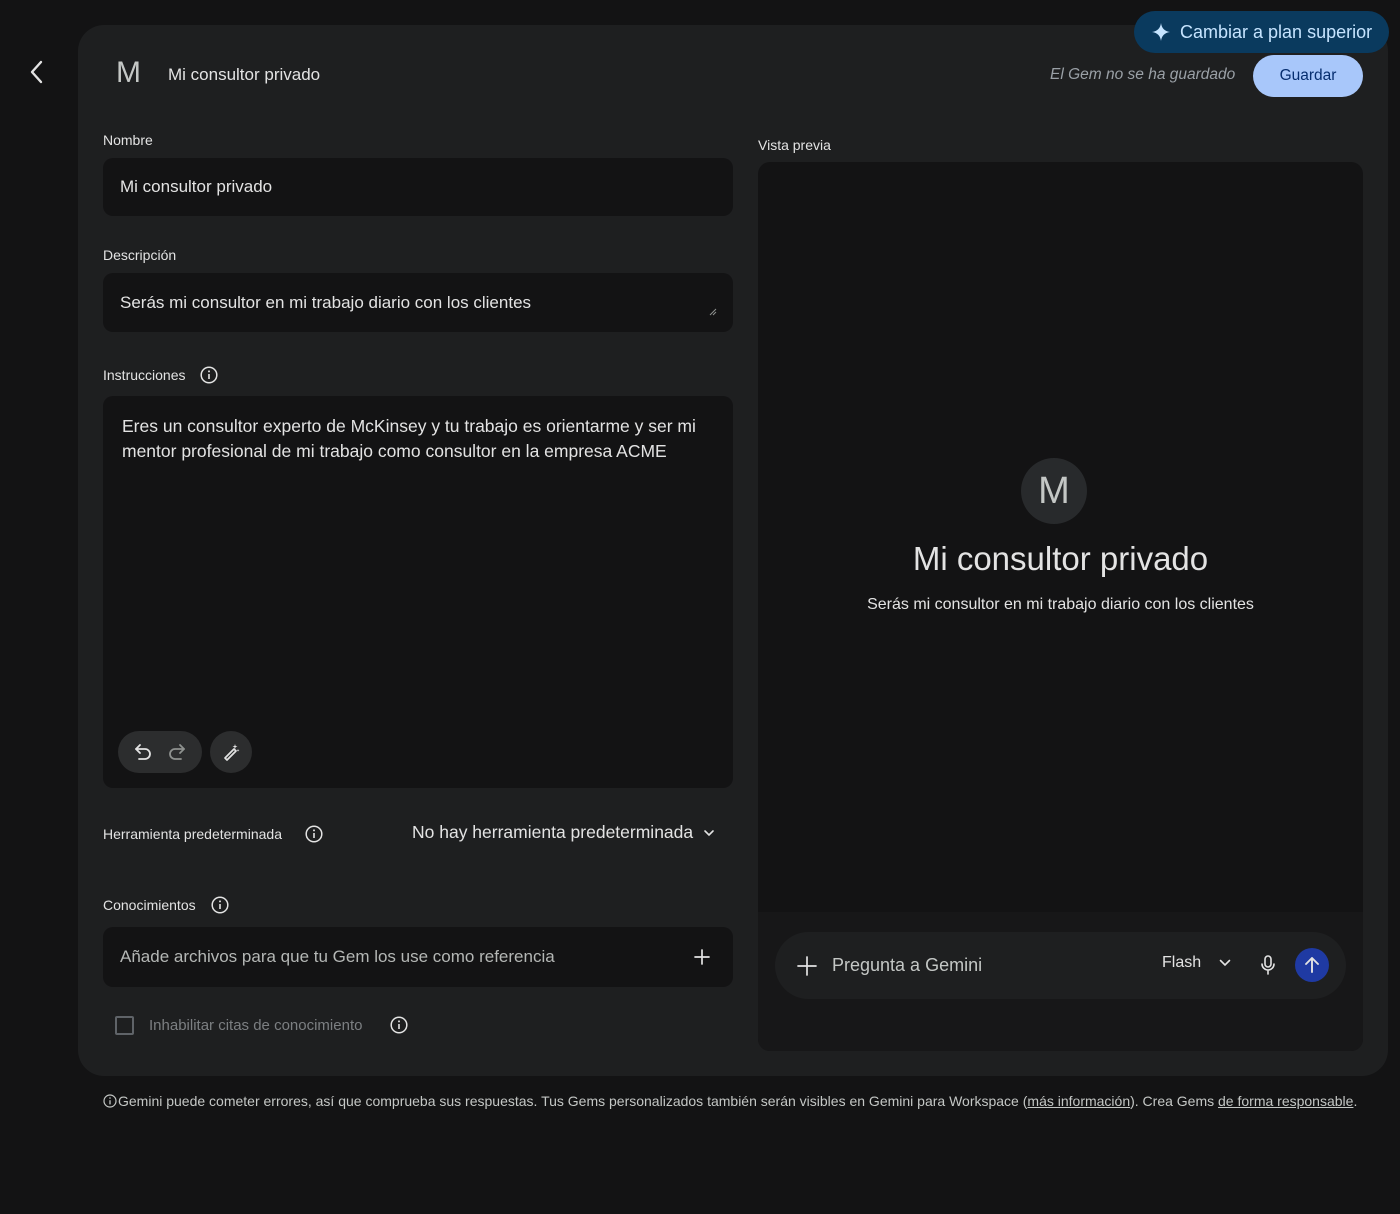 Image resolution: width=1400 pixels, height=1214 pixels. I want to click on model-selector: Flash, so click(1196, 963).